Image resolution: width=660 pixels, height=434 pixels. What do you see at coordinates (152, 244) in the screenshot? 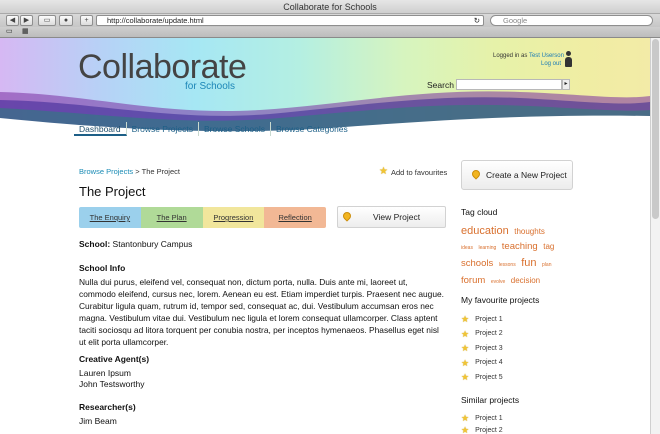
I see `school-value: Stantonbury Campus` at bounding box center [152, 244].